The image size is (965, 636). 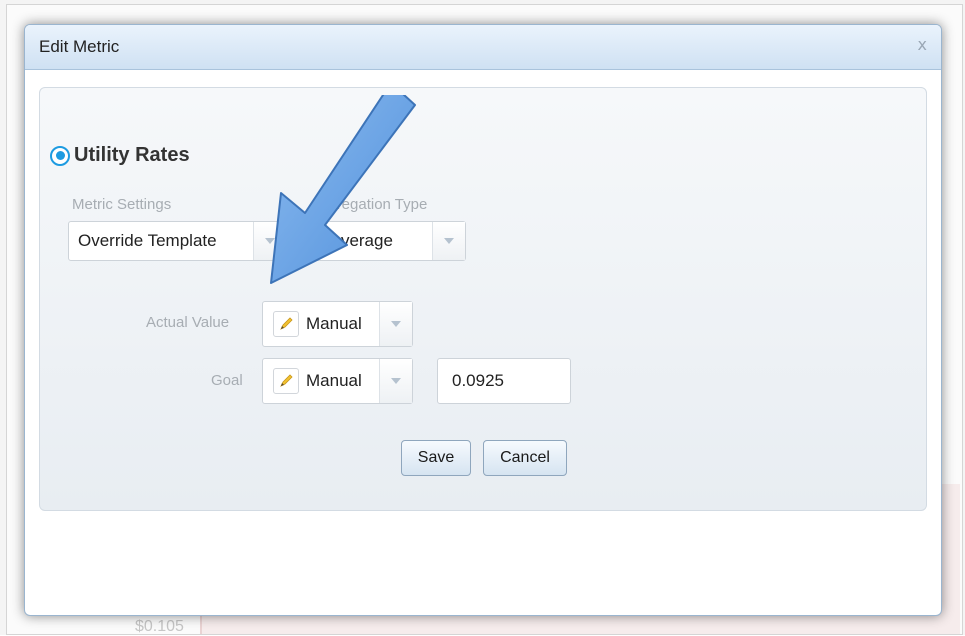 I want to click on close-icon: x, so click(x=922, y=44).